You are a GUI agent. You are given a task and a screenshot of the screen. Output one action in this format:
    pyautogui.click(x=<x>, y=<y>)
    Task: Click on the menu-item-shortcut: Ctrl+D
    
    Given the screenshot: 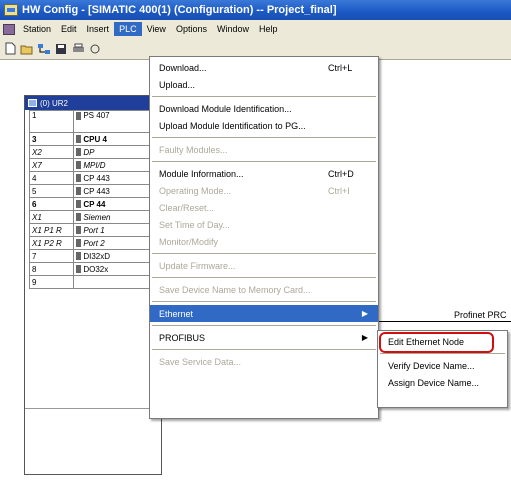 What is the action you would take?
    pyautogui.click(x=341, y=173)
    